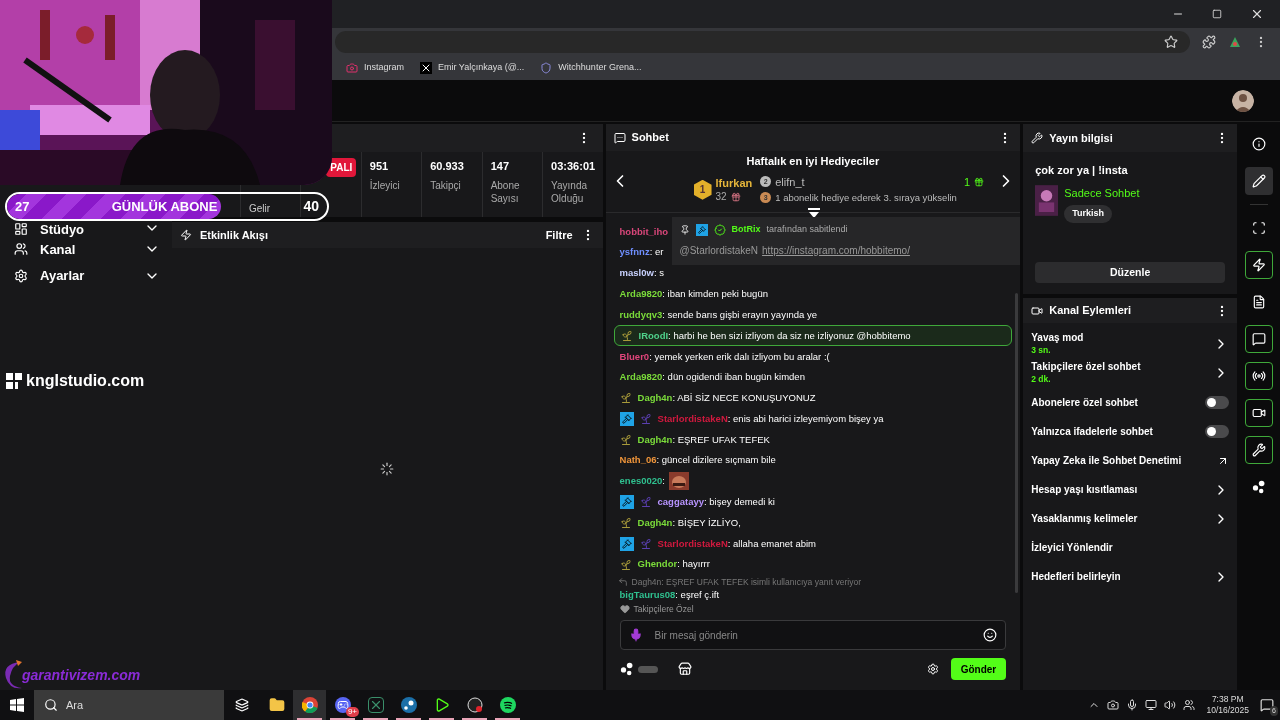 The height and width of the screenshot is (720, 1280). I want to click on chat-message: Ghendor: hayırrr, so click(673, 564).